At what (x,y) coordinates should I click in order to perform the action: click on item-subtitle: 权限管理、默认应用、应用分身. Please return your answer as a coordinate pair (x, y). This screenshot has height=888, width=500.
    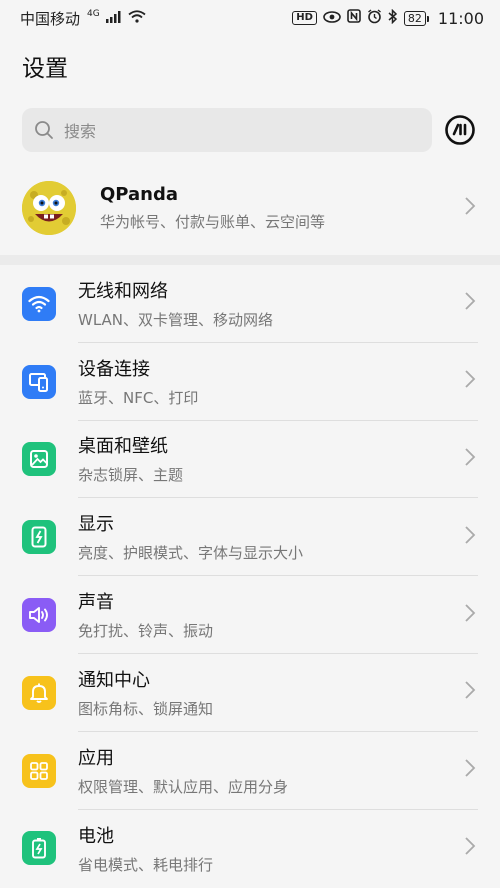
    Looking at the image, I should click on (183, 786).